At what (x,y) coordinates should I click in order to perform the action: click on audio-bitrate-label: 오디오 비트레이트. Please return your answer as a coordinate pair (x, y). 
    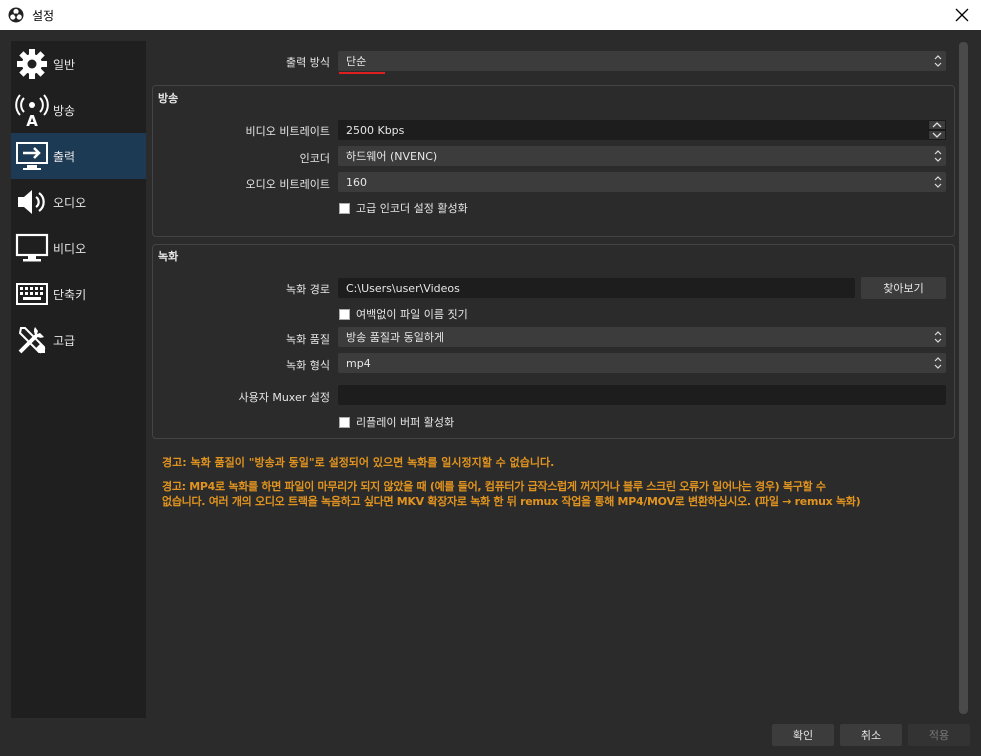
    Looking at the image, I should click on (287, 184).